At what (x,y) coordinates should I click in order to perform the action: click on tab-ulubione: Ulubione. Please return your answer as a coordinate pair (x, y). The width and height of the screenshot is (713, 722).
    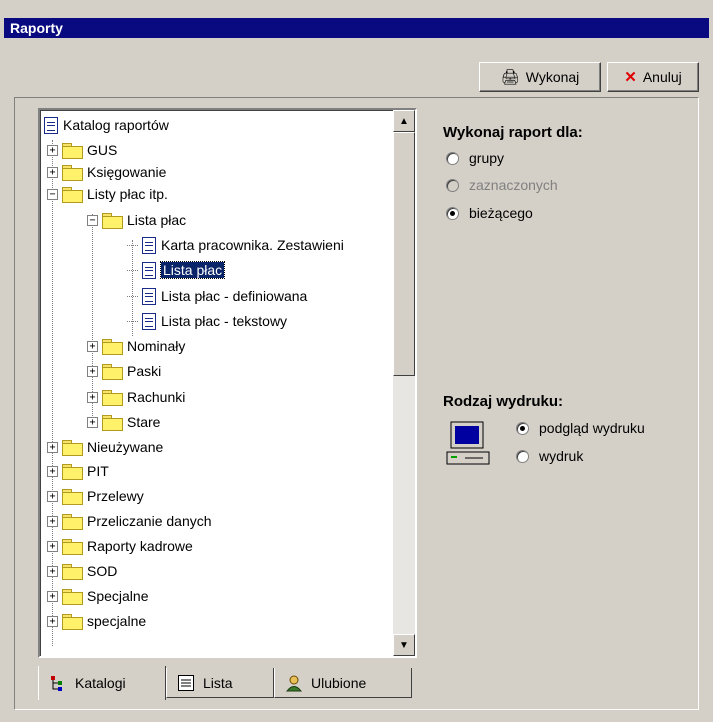
    Looking at the image, I should click on (343, 683).